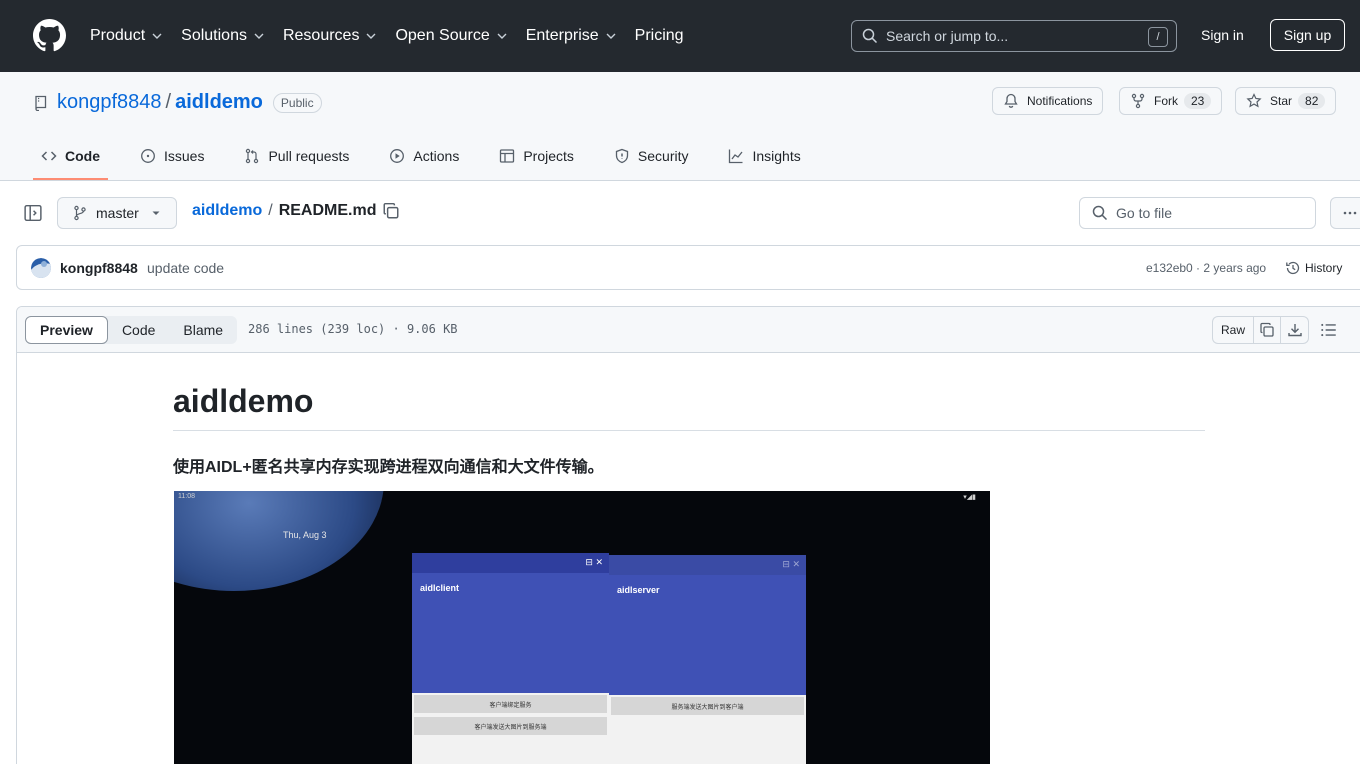 This screenshot has width=1360, height=764. Describe the element at coordinates (148, 156) in the screenshot. I see `issue-icon` at that location.